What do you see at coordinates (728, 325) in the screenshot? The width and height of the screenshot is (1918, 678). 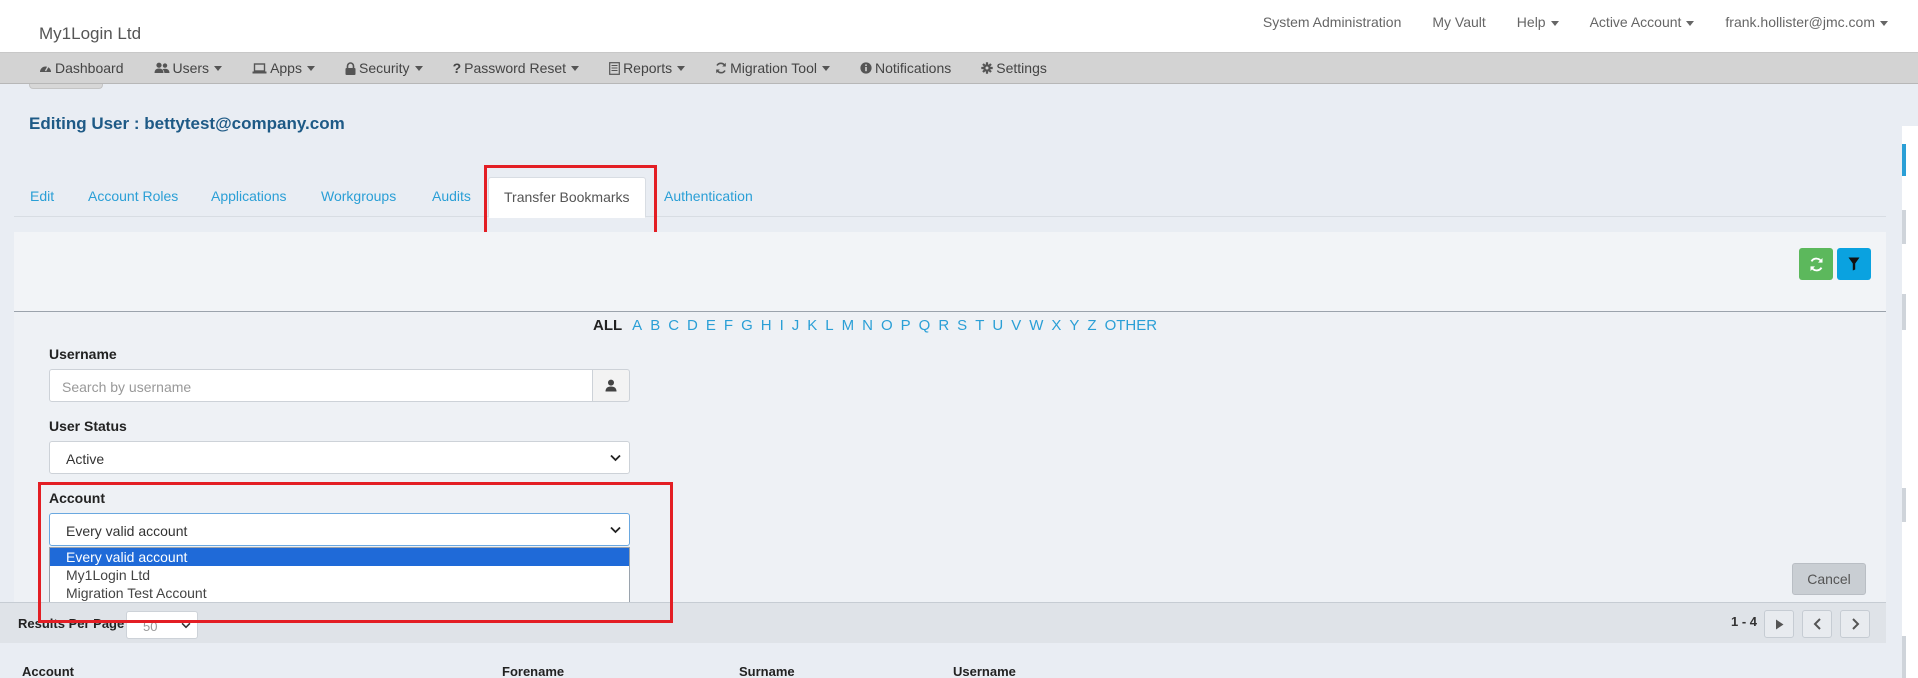 I see `letter-f: F` at bounding box center [728, 325].